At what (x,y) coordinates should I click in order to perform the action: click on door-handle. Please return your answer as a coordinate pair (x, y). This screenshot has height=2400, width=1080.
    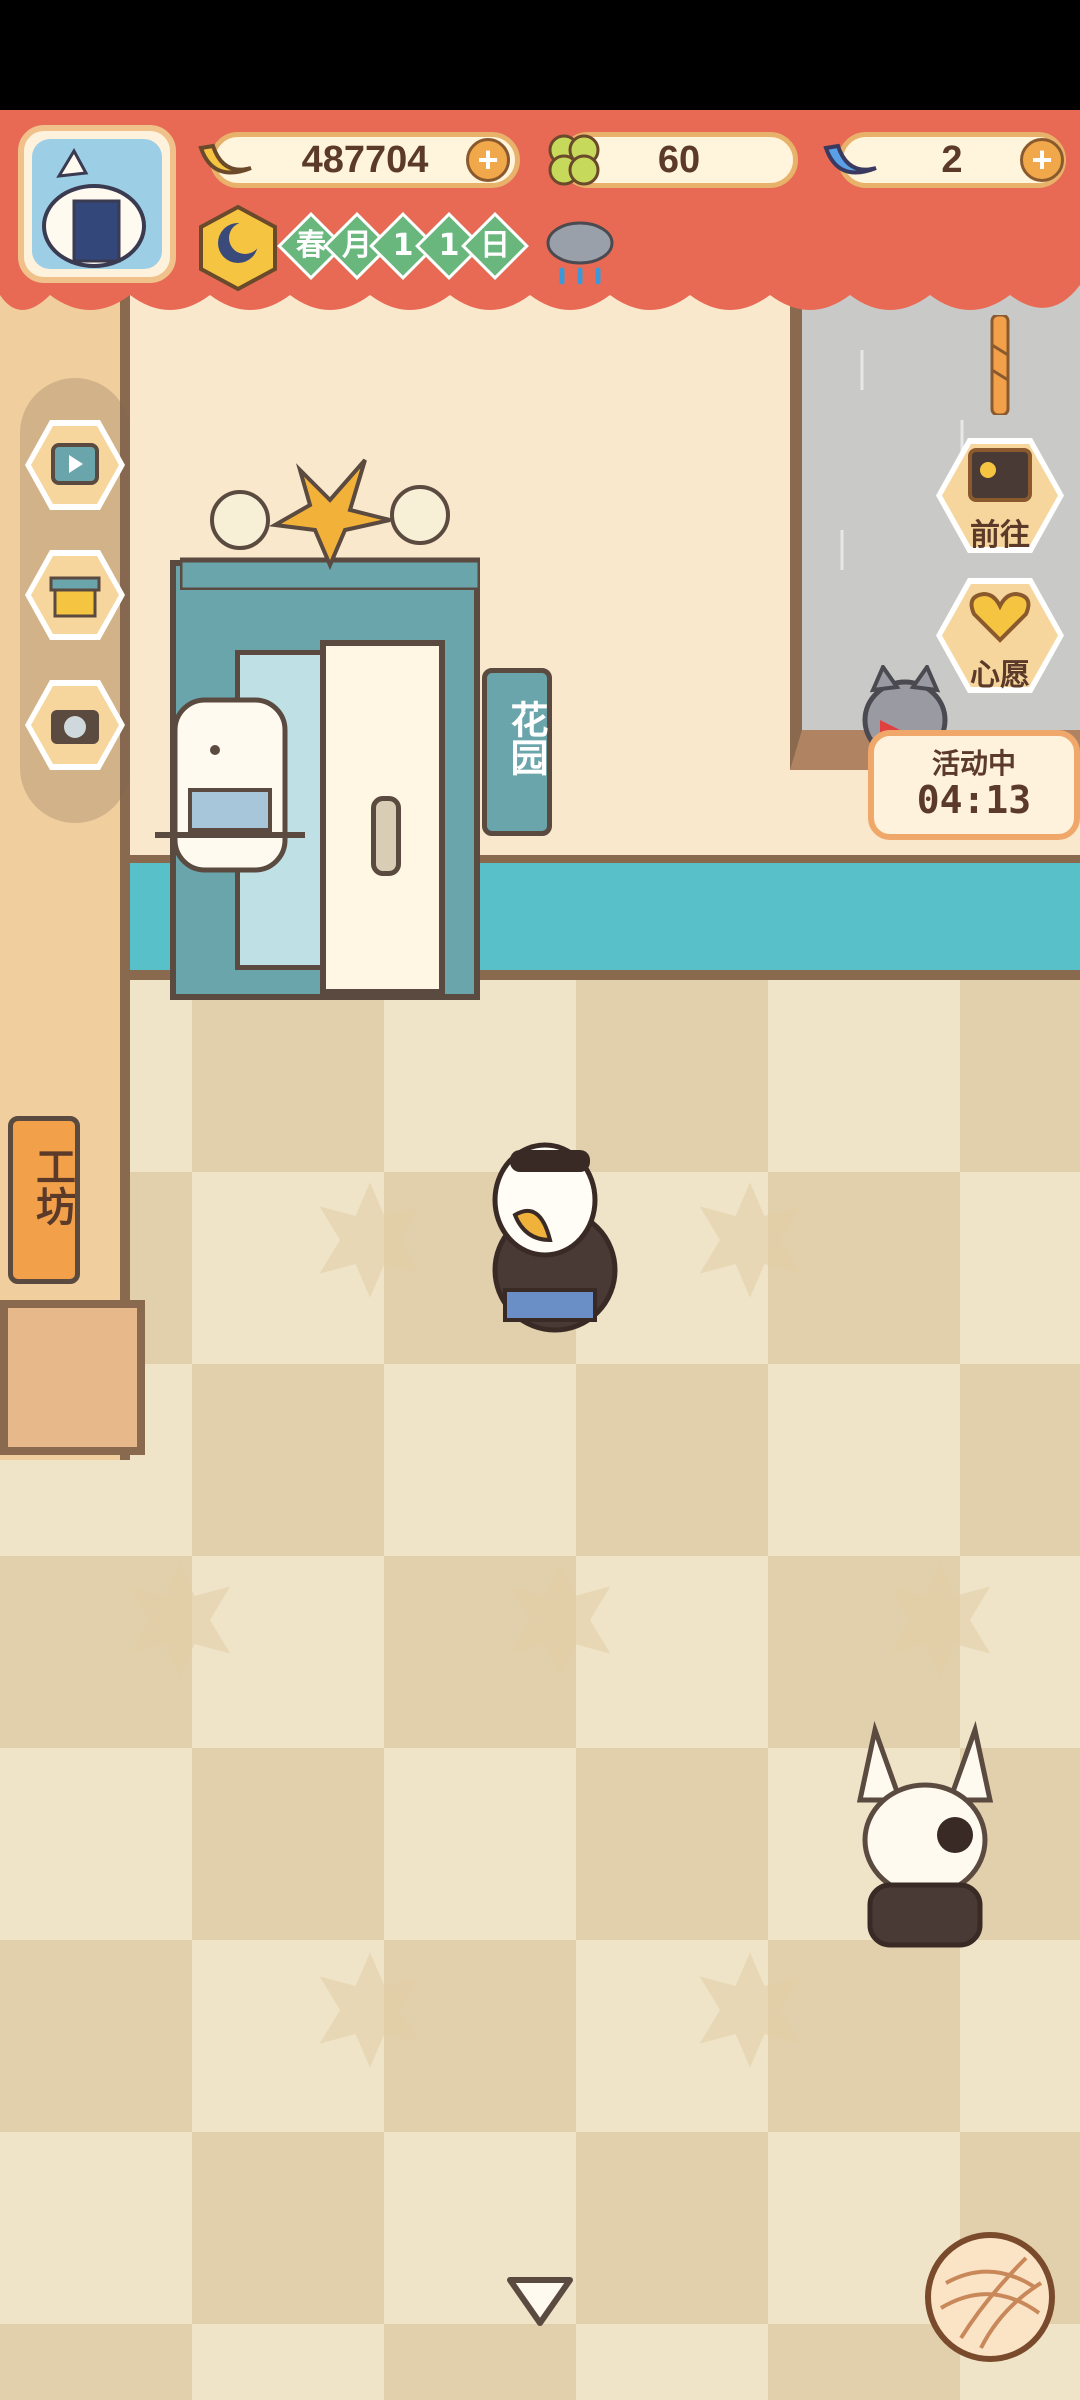
    Looking at the image, I should click on (386, 836).